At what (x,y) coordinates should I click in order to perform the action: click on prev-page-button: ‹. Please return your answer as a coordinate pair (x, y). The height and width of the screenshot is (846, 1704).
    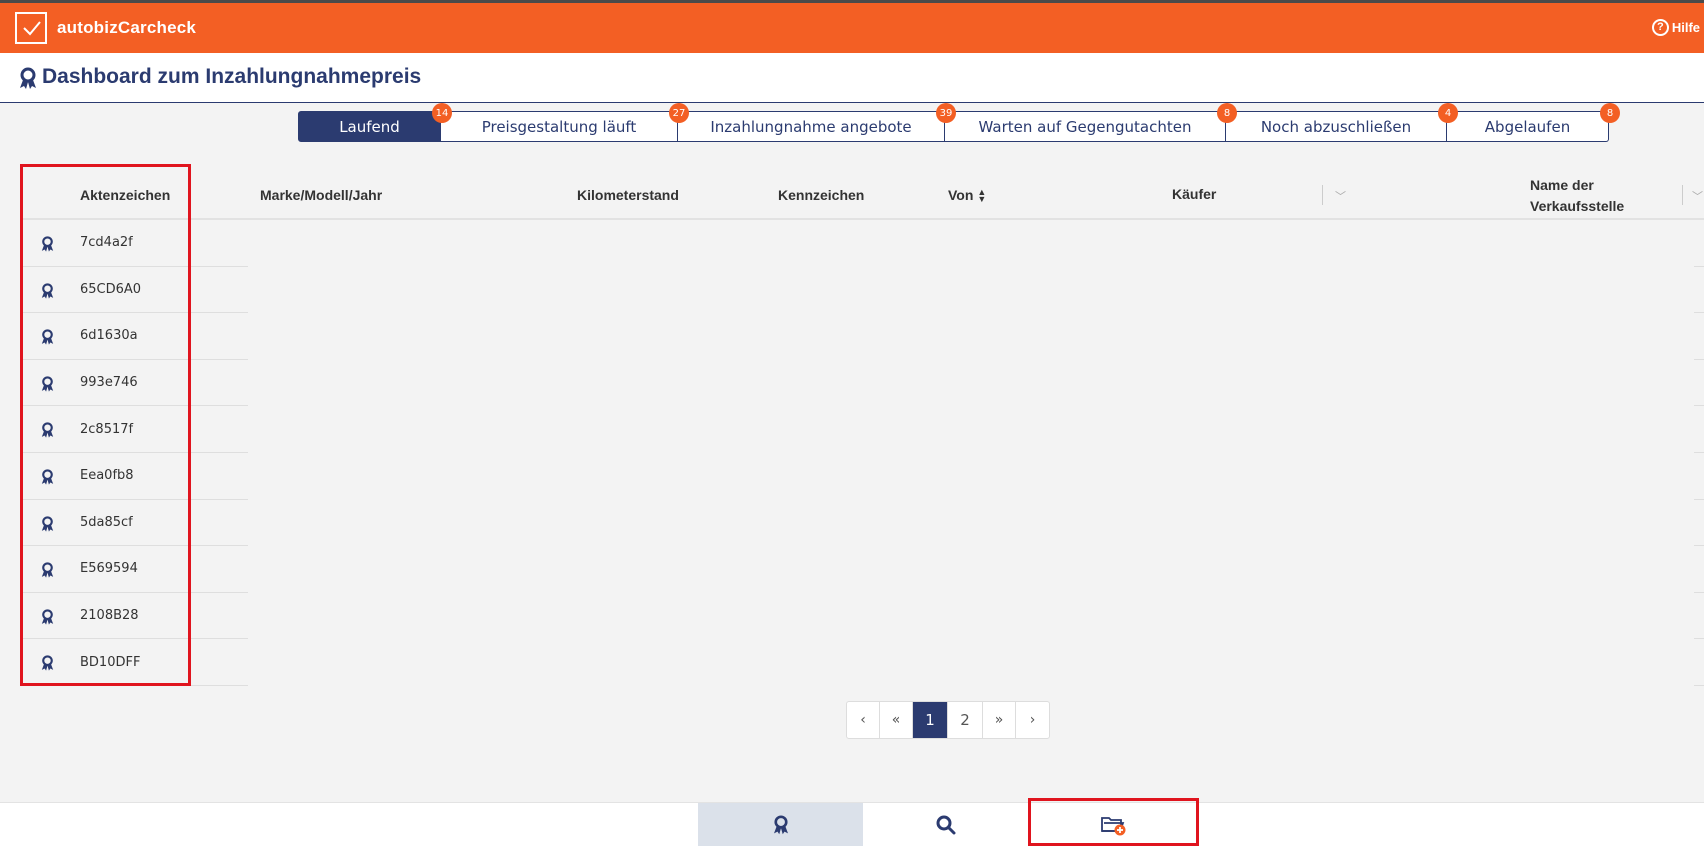
    Looking at the image, I should click on (863, 720).